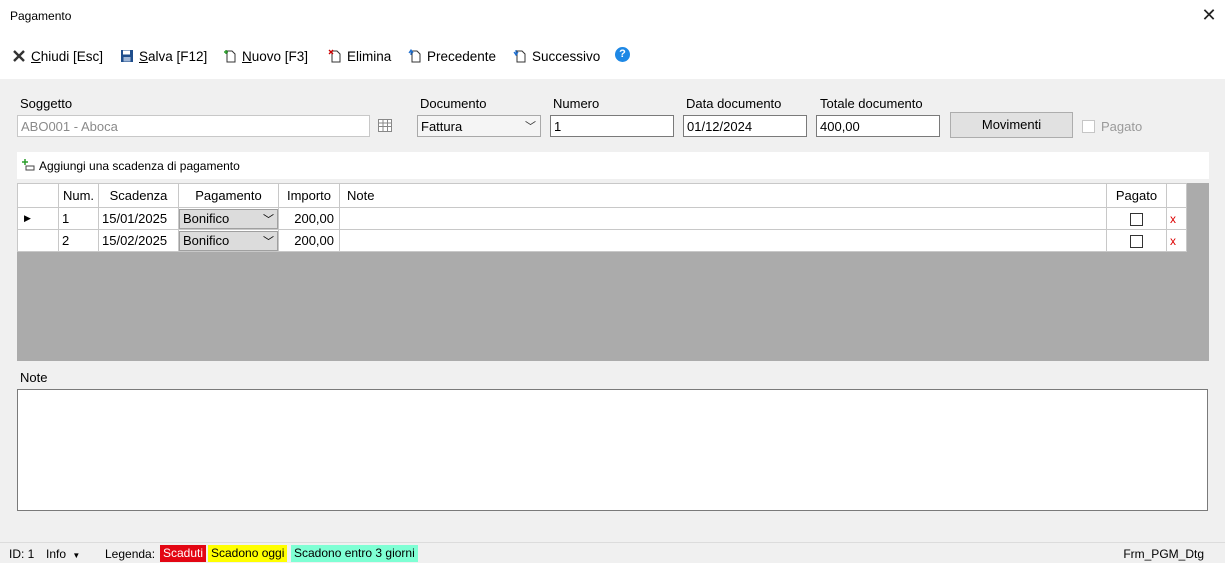 The image size is (1225, 563). What do you see at coordinates (19, 56) in the screenshot?
I see `close-icon` at bounding box center [19, 56].